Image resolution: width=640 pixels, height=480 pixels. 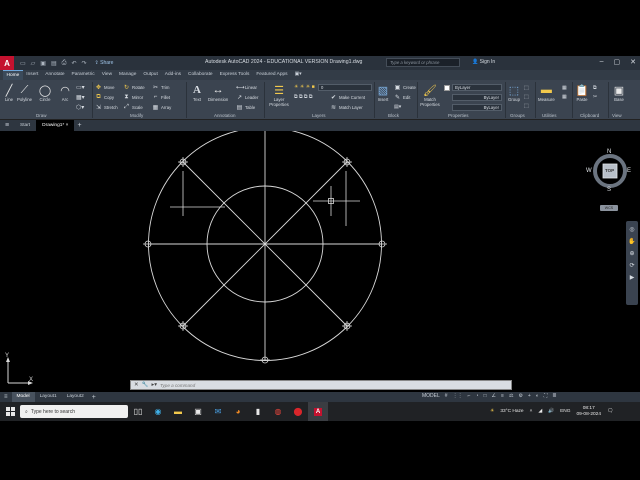 What do you see at coordinates (65, 93) in the screenshot?
I see `arc-button: ◠ Arc` at bounding box center [65, 93].